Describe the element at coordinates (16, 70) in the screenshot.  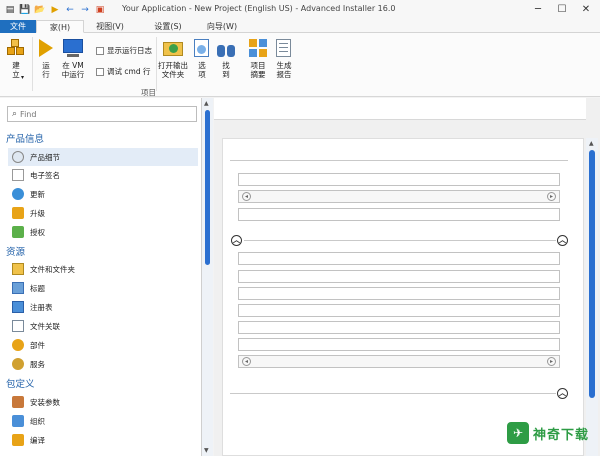
I see `build-label: 建 立` at that location.